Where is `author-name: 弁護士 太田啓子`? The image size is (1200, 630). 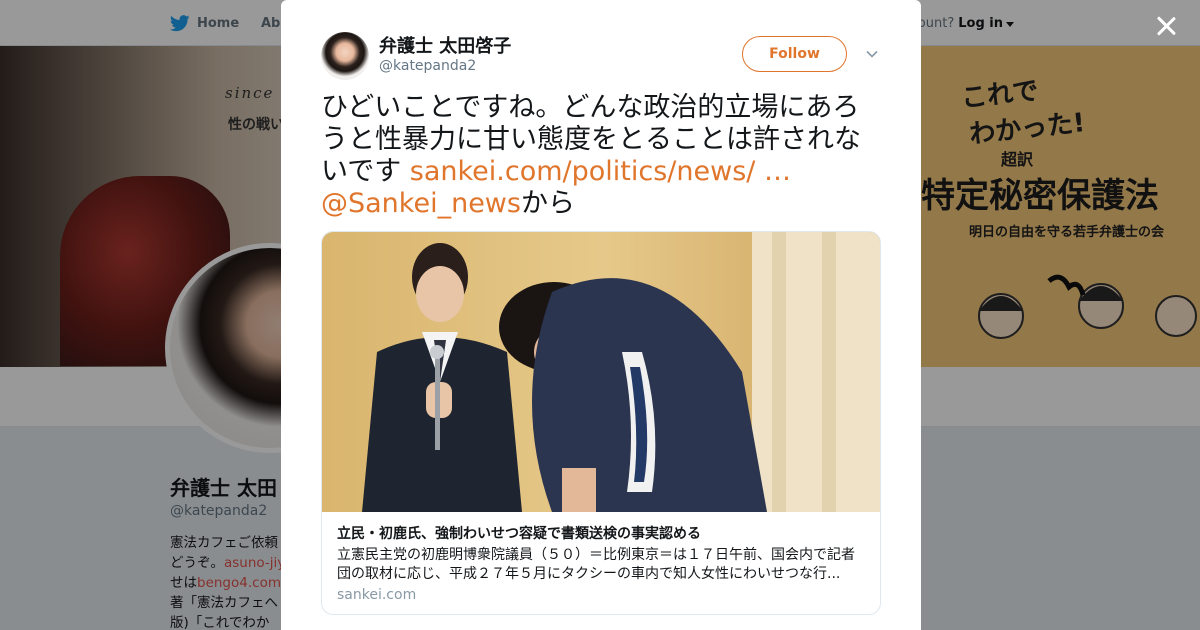 author-name: 弁護士 太田啓子 is located at coordinates (445, 45).